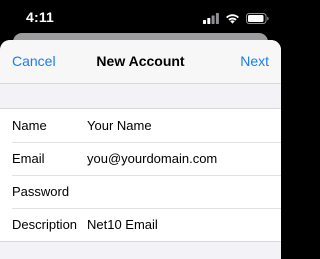 This screenshot has width=320, height=259. I want to click on description-row: Description Net10 Email, so click(140, 224).